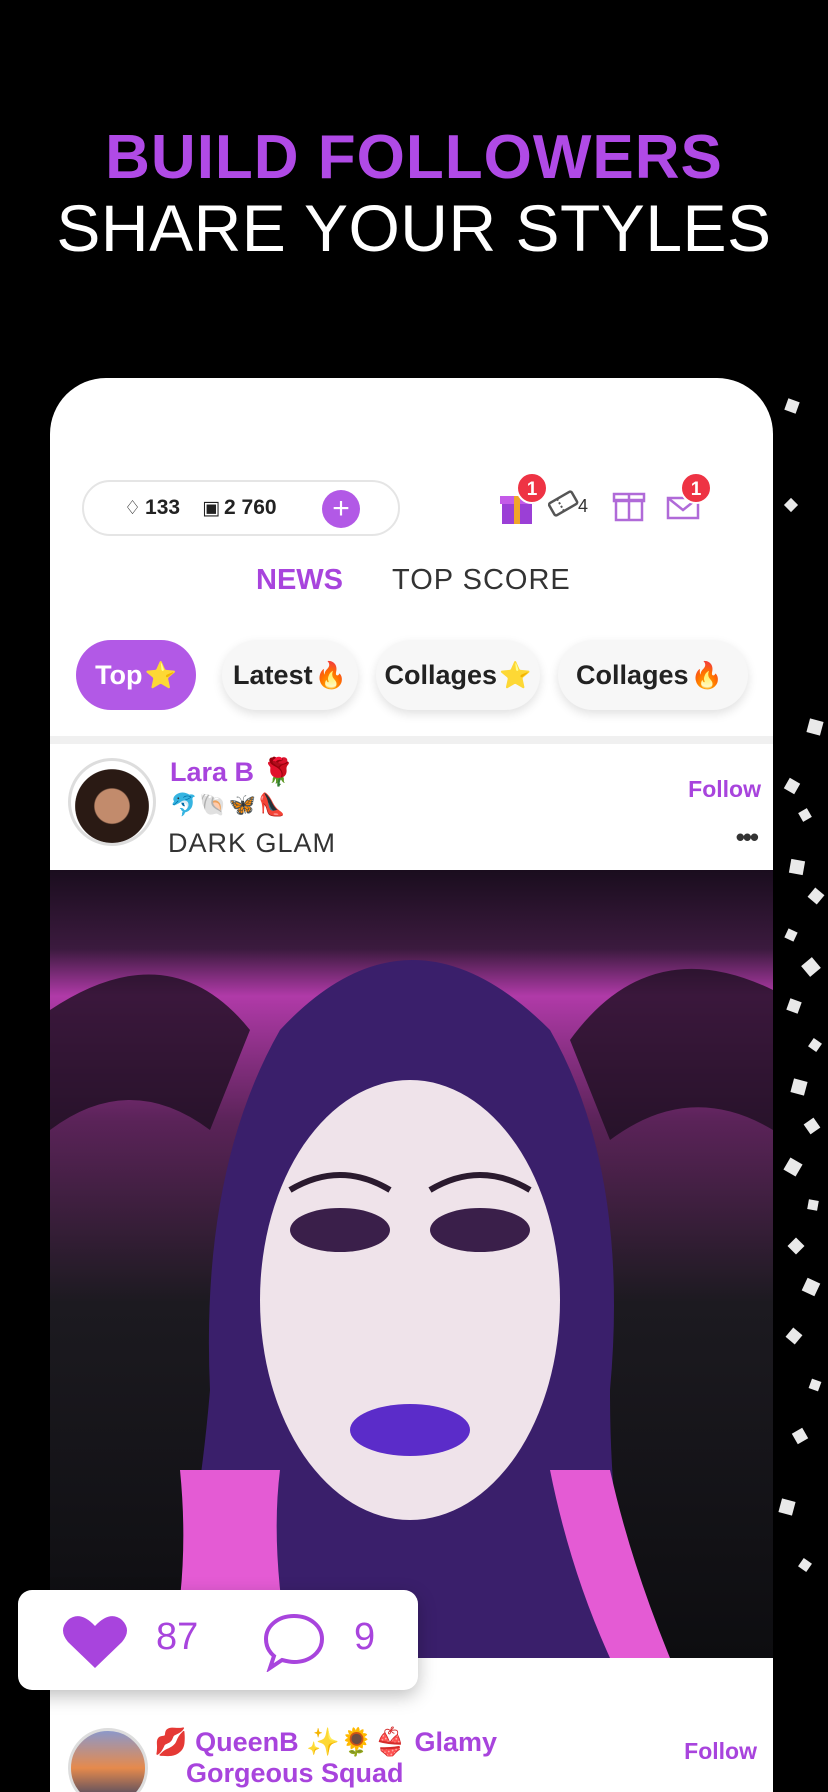 This screenshot has height=1792, width=828. Describe the element at coordinates (133, 508) in the screenshot. I see `diamond-icon: ♢` at that location.